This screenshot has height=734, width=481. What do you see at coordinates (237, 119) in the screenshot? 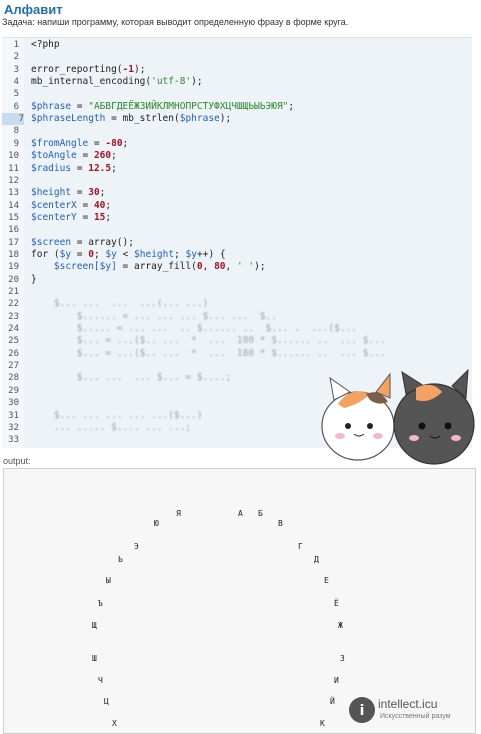
I see `code-line: 7 $phraseLength = mb_strlen($phrase);` at bounding box center [237, 119].